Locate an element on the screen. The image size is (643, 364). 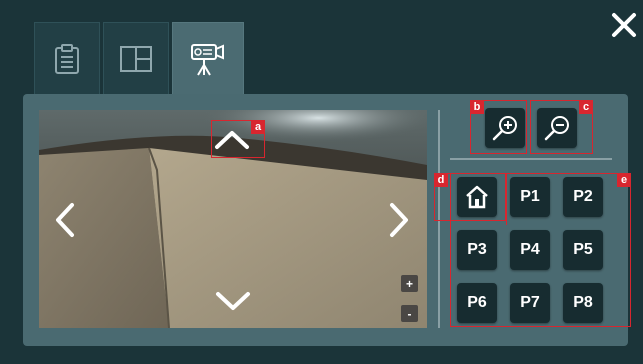
close-icon is located at coordinates (624, 25).